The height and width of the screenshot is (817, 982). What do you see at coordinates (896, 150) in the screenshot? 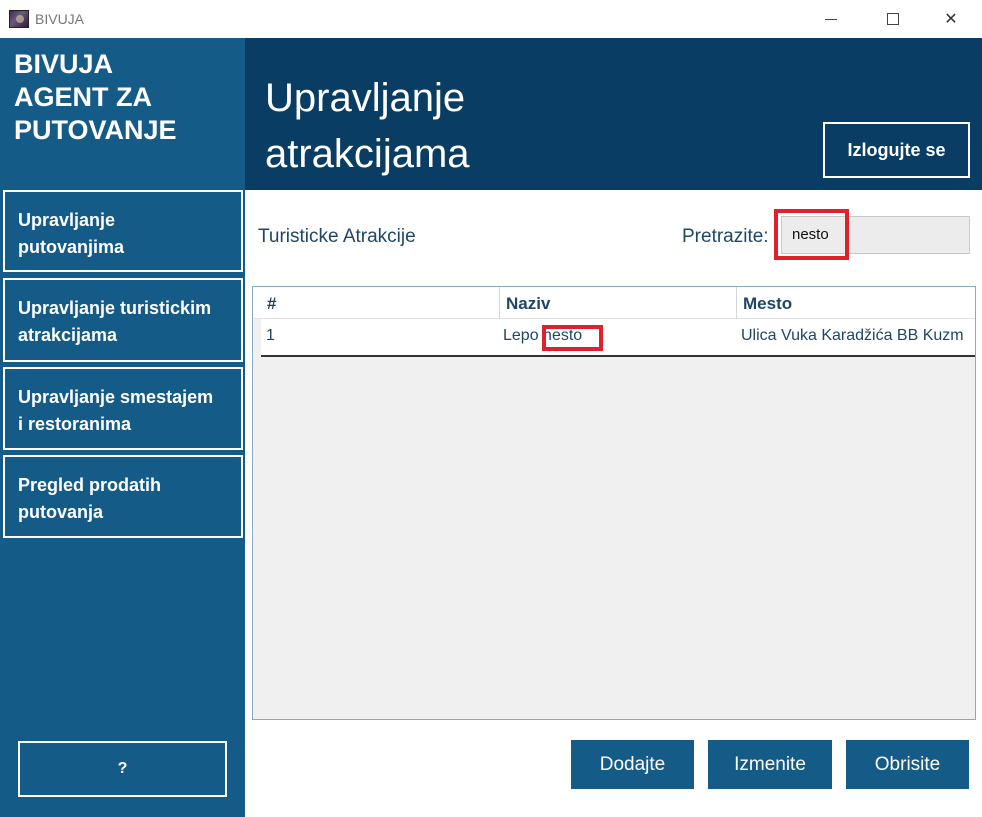
I see `logout-button: Izlogujte se` at bounding box center [896, 150].